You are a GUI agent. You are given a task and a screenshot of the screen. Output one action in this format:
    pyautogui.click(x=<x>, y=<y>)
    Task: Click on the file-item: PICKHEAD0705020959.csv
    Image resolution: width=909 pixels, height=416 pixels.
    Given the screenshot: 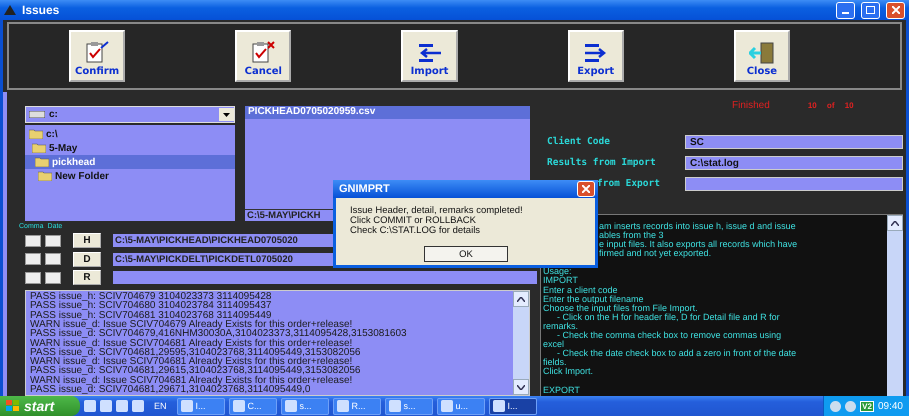 What is the action you would take?
    pyautogui.click(x=387, y=112)
    